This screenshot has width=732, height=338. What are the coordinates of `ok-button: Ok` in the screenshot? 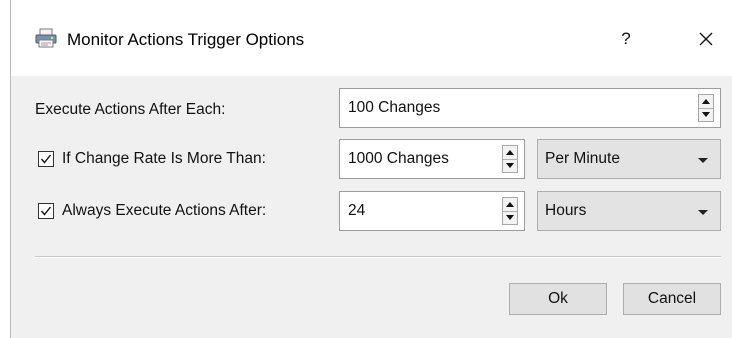 It's located at (558, 299).